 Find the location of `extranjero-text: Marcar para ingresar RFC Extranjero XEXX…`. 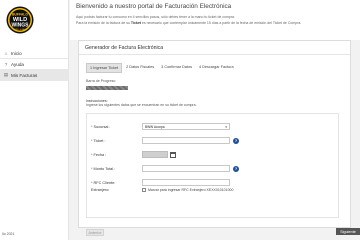

extranjero-text: Marcar para ingresar RFC Extranjero XEXX… is located at coordinates (191, 190).